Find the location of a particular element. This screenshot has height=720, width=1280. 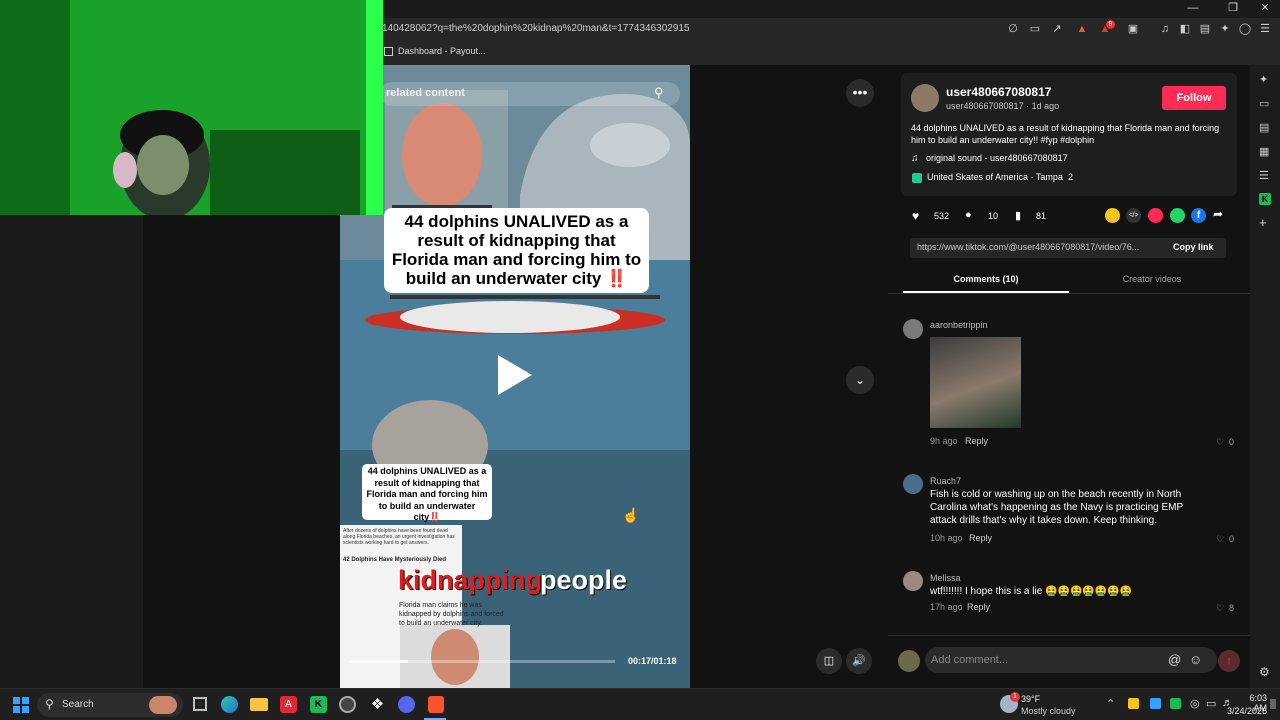

webcam-overlay is located at coordinates (191, 107).